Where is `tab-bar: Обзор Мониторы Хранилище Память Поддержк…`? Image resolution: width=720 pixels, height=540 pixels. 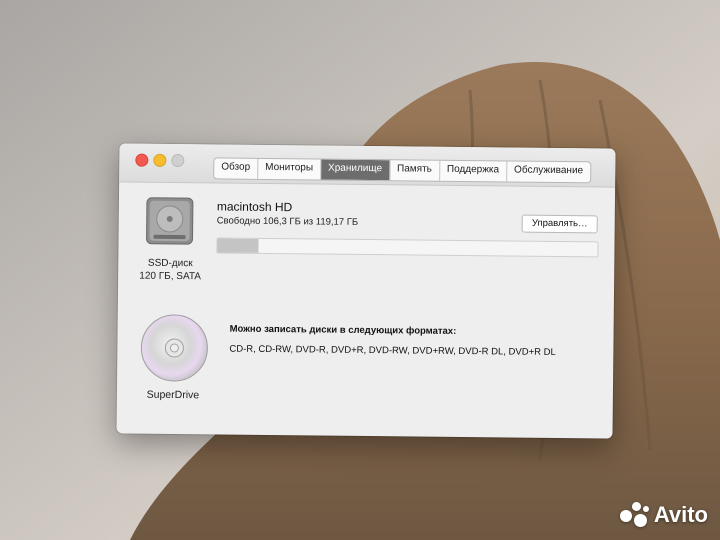
tab-bar: Обзор Мониторы Хранилище Память Поддержк… is located at coordinates (402, 170).